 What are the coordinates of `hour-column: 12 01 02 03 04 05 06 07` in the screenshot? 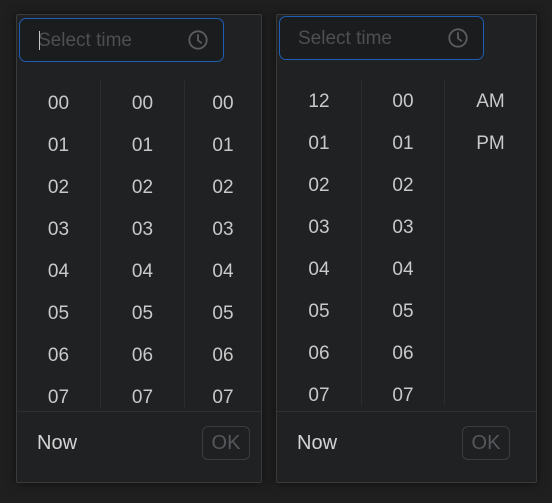 It's located at (319, 242).